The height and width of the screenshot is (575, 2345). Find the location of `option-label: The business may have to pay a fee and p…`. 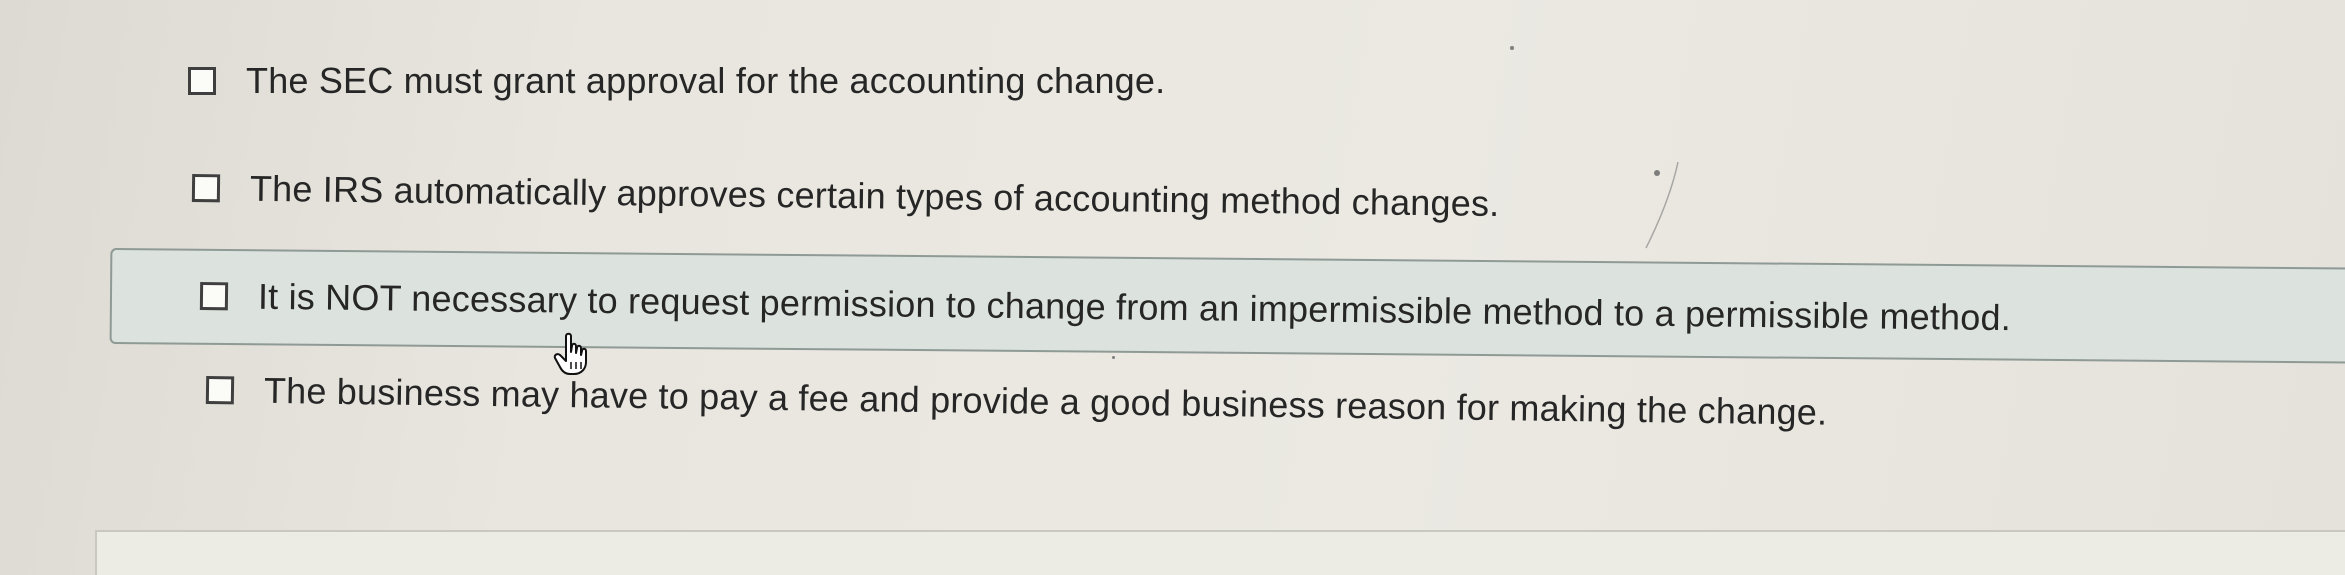

option-label: The business may have to pay a fee and p… is located at coordinates (1045, 401).